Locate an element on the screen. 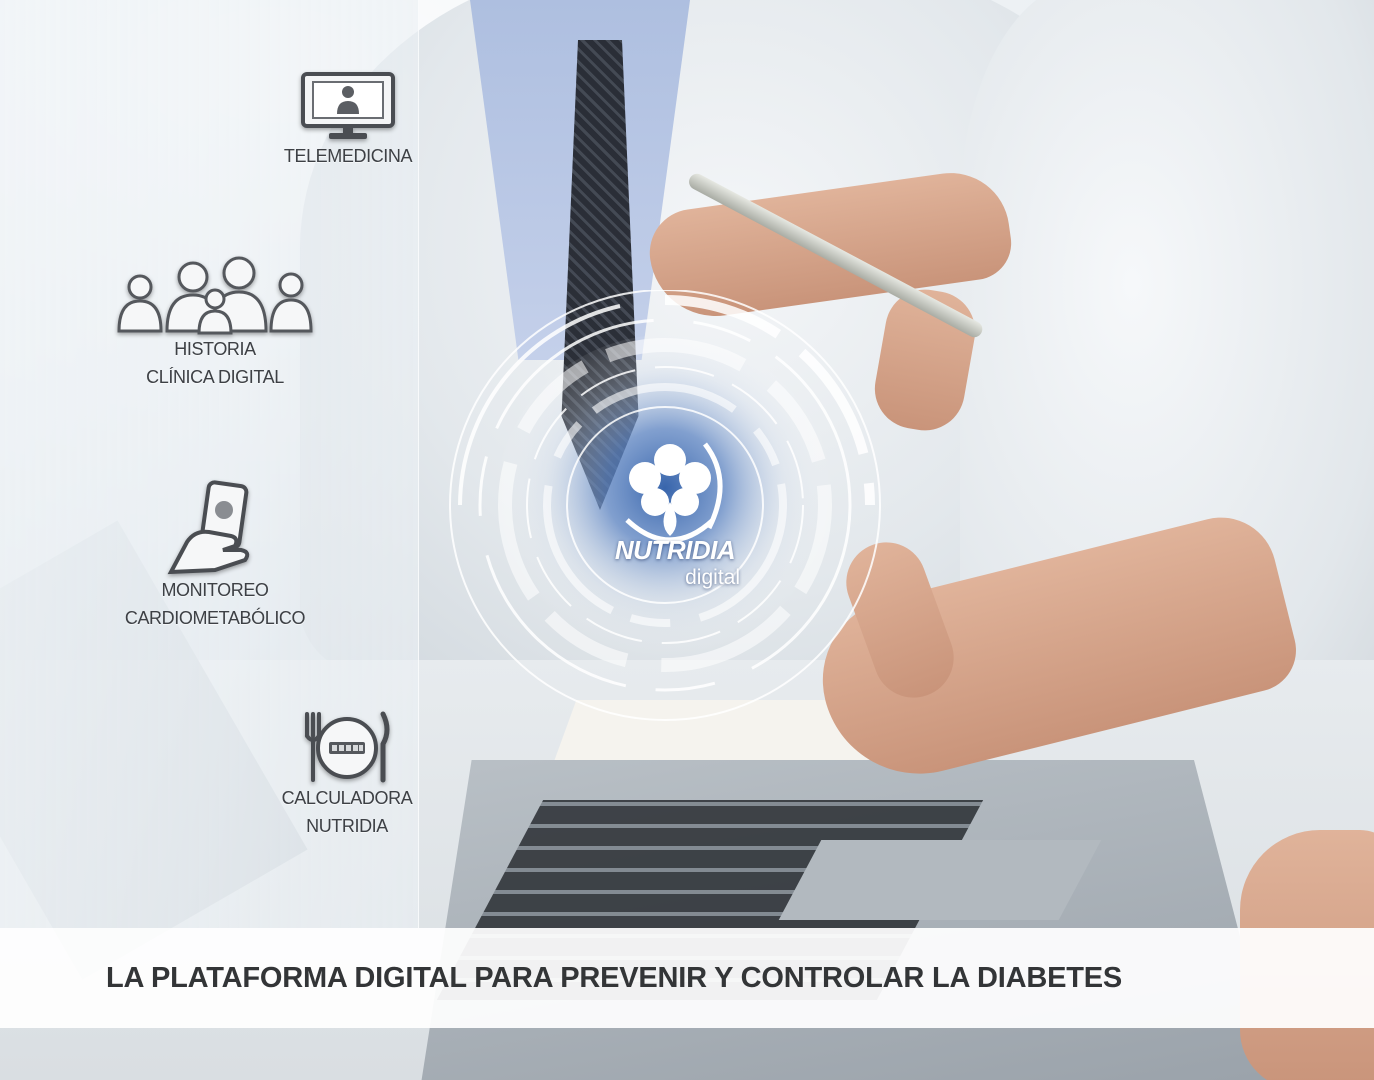  nutridia-logo-rings is located at coordinates (665, 525).